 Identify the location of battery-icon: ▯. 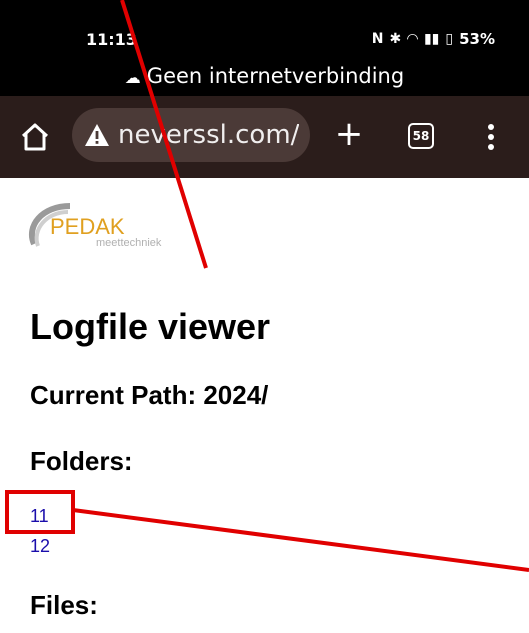
(449, 39).